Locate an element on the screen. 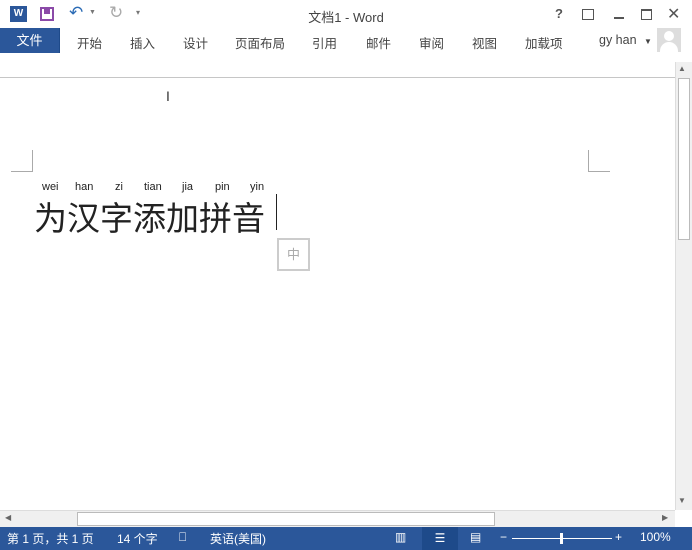 This screenshot has width=692, height=550. tab-home: 开始 is located at coordinates (89, 42).